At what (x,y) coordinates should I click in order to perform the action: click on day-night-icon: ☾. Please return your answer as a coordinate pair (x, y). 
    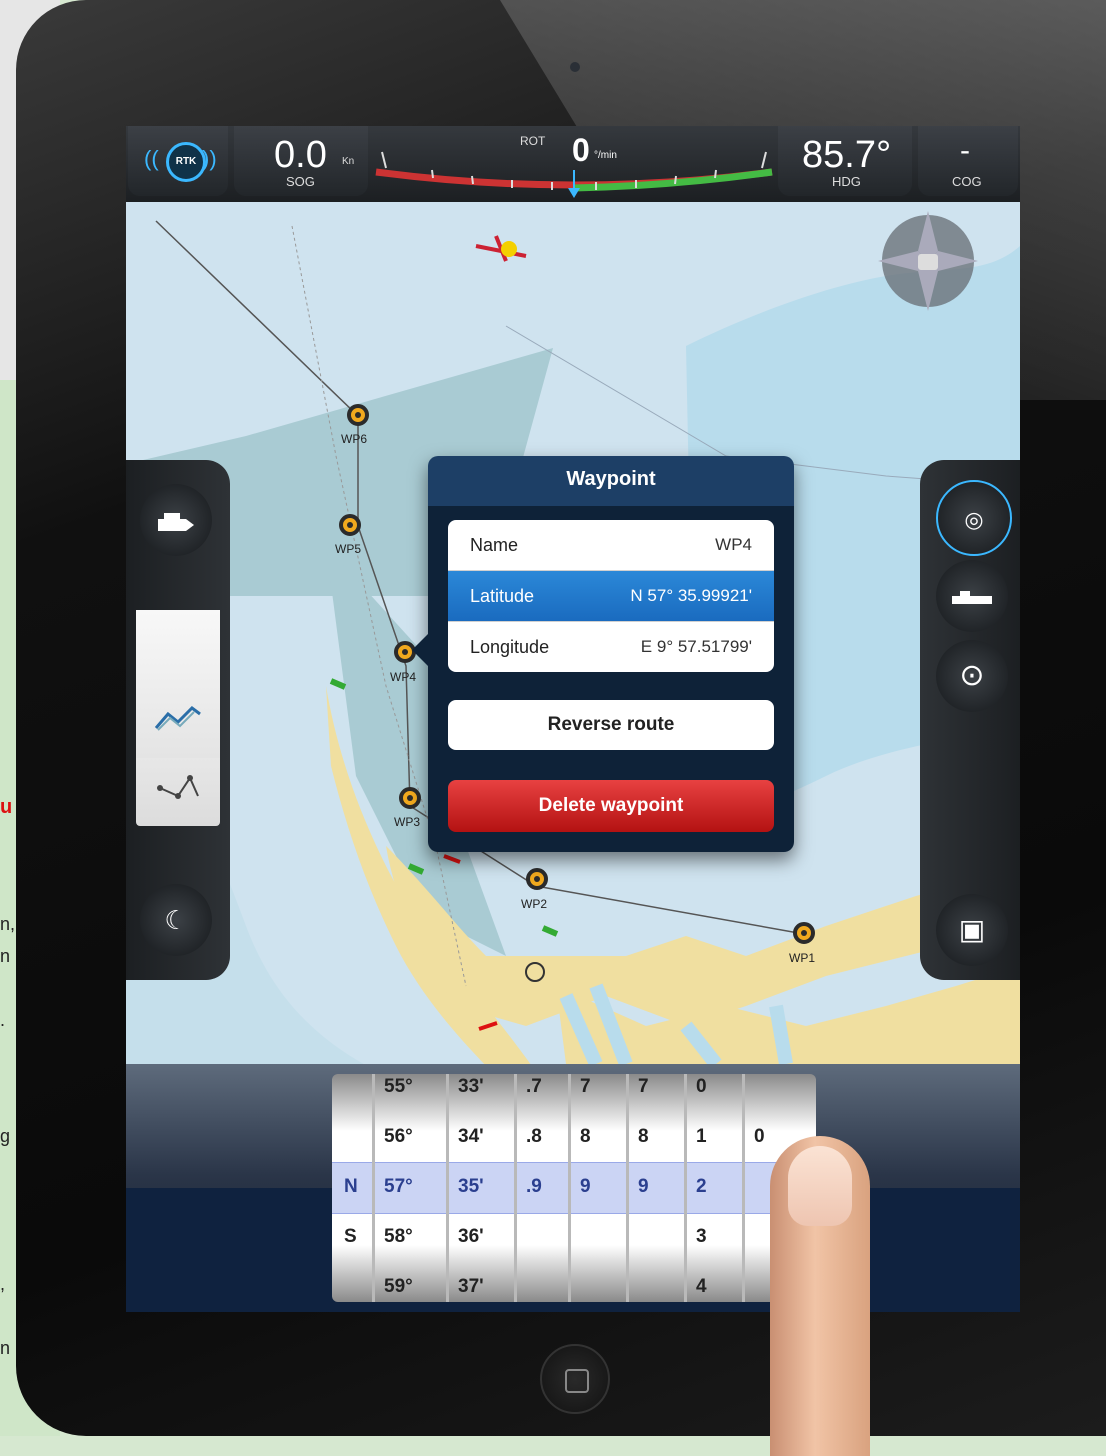
    Looking at the image, I should click on (176, 920).